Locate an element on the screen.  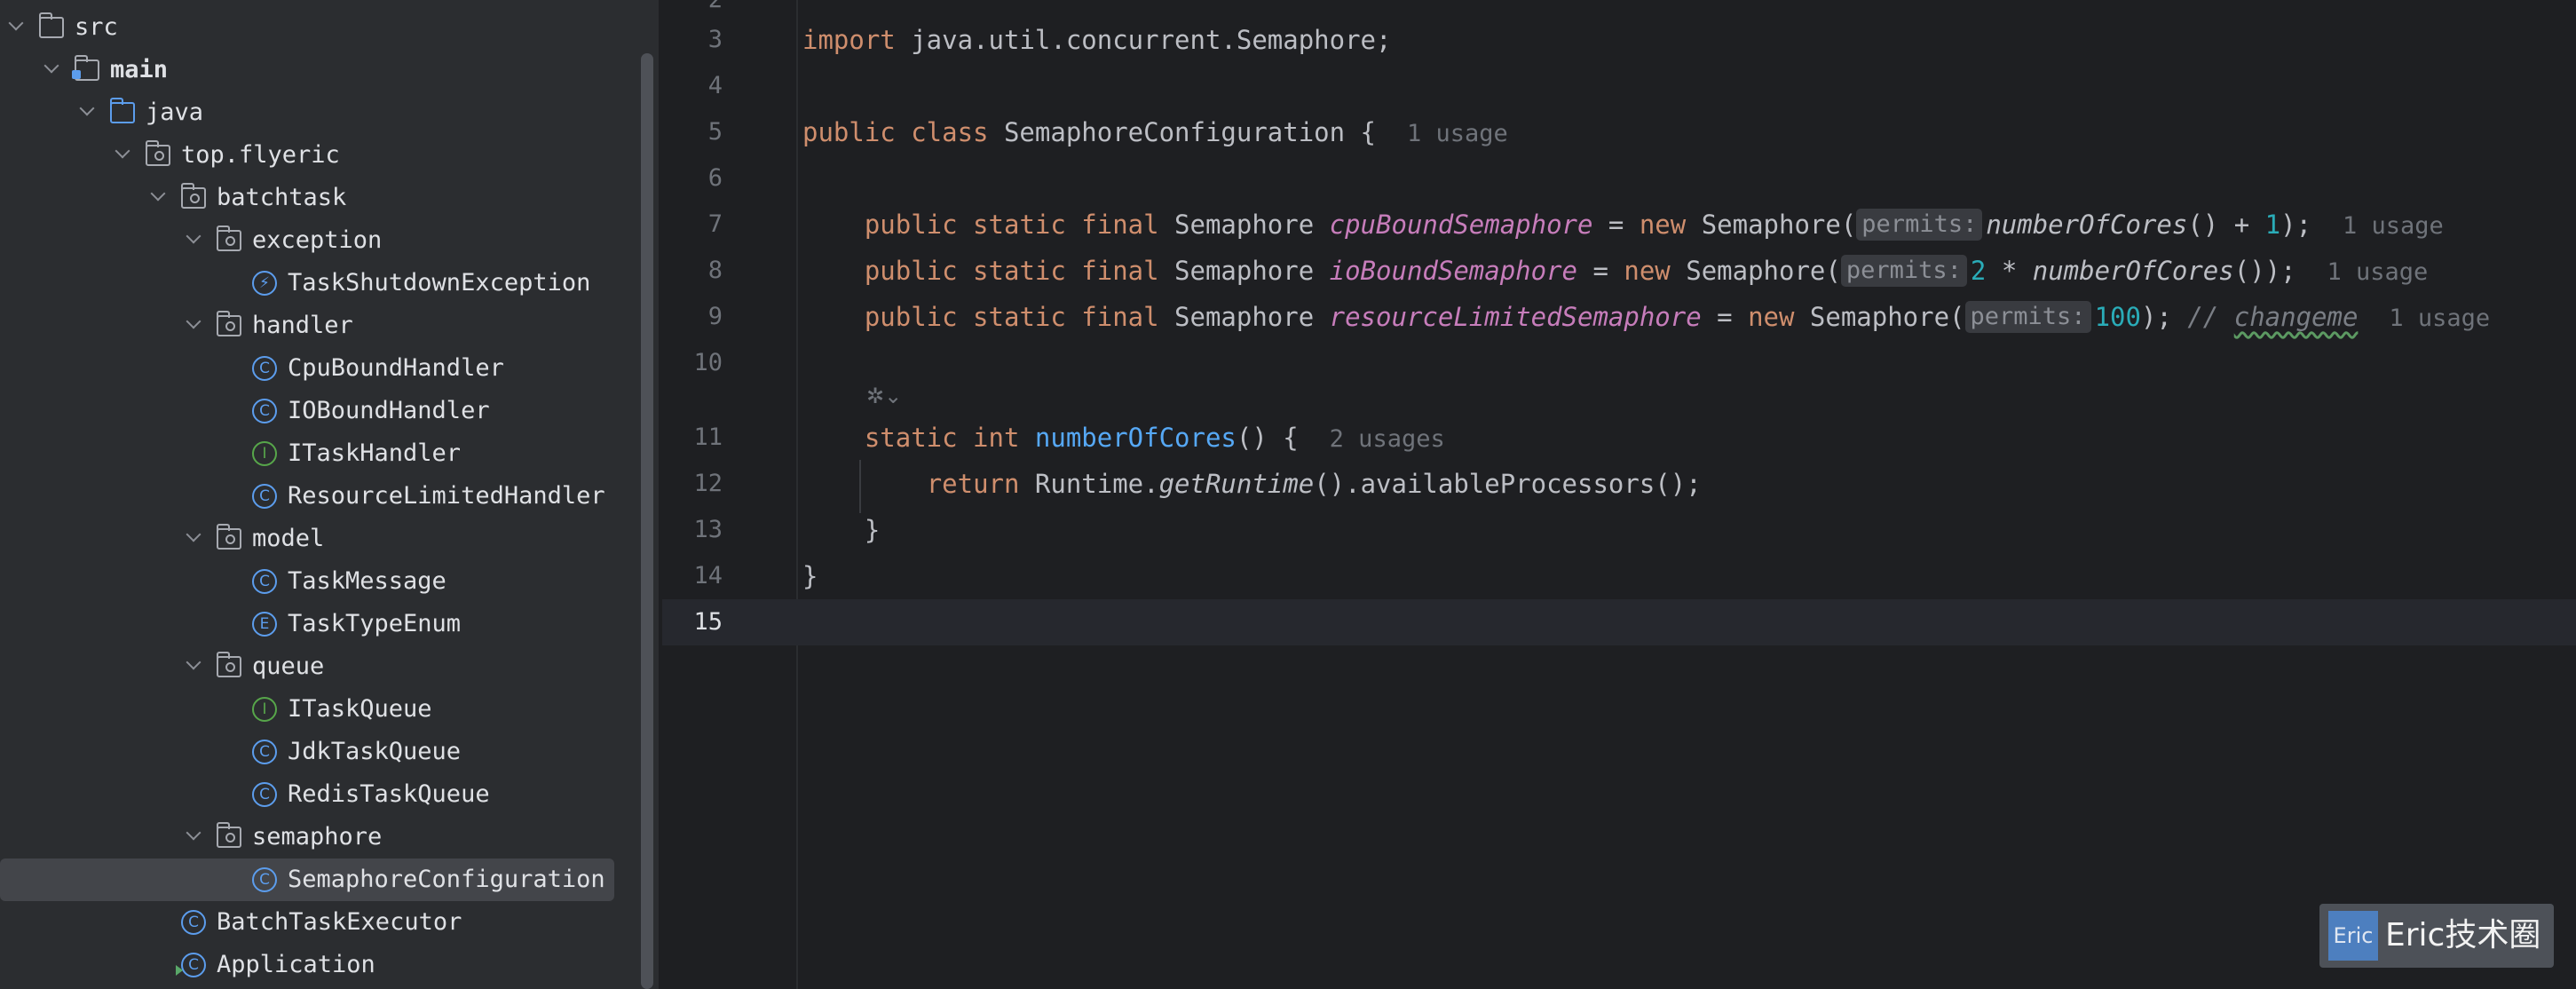
code-line-close-method: } is located at coordinates (841, 530).